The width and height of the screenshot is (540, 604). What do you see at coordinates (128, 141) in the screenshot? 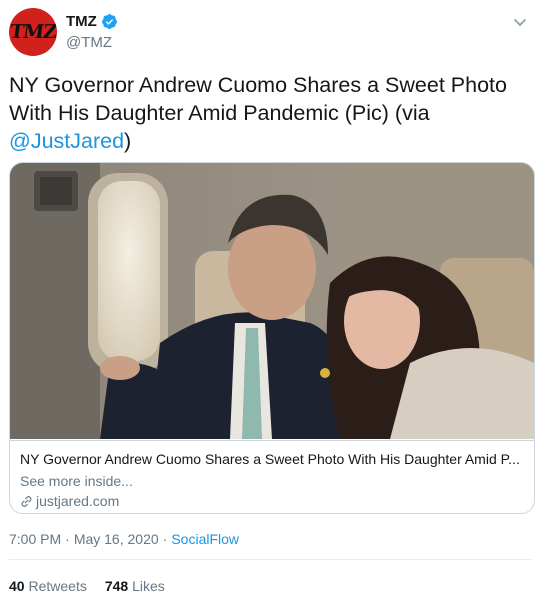
I see `tweet-text-end: )` at bounding box center [128, 141].